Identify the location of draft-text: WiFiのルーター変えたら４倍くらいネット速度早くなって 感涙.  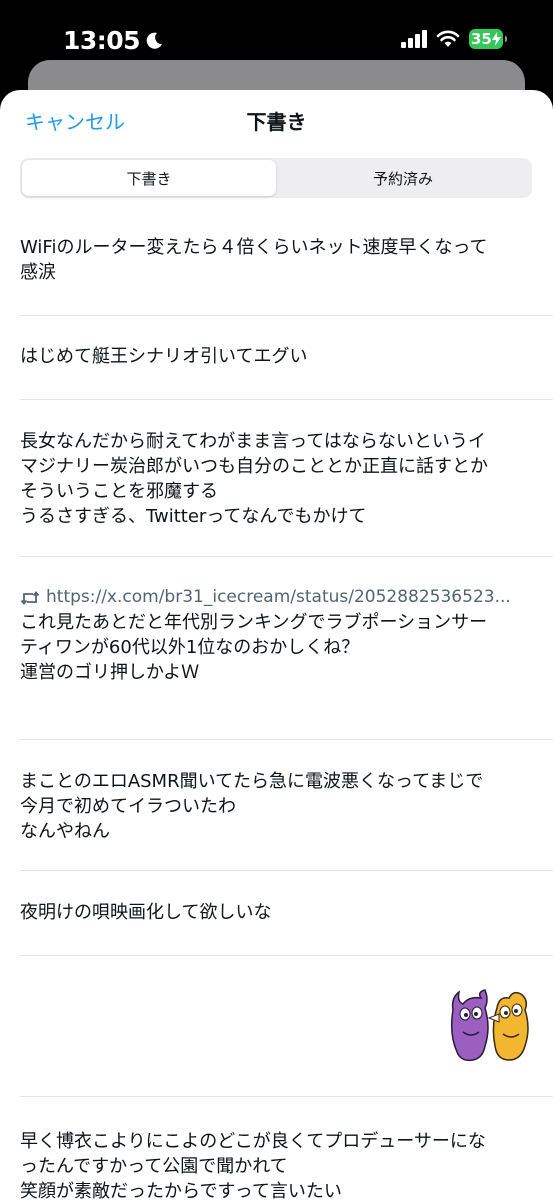
(254, 260).